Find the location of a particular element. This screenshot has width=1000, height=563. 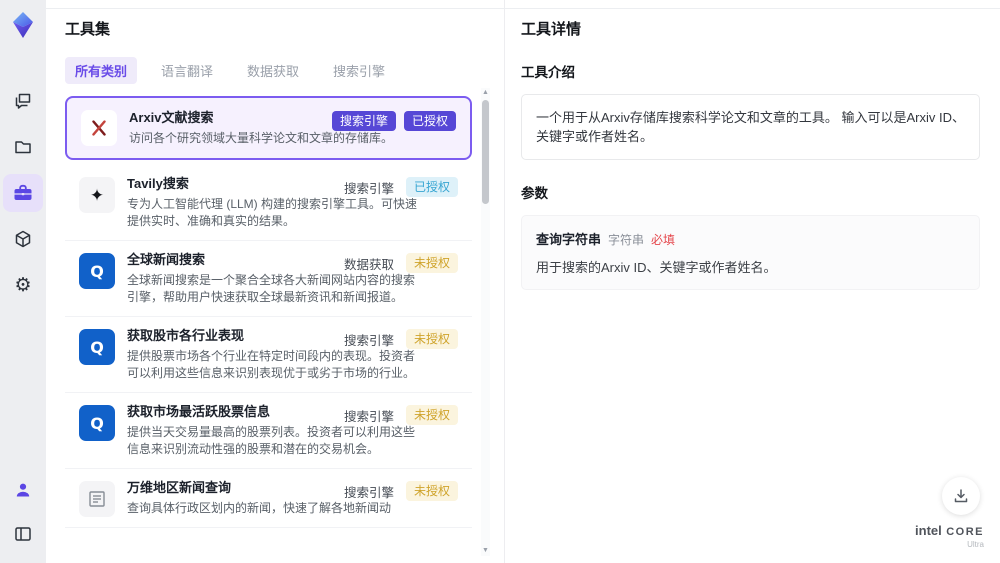

tool-description: 查询具体行政区划内的新闻，快速了解各地新闻动 is located at coordinates (259, 508).